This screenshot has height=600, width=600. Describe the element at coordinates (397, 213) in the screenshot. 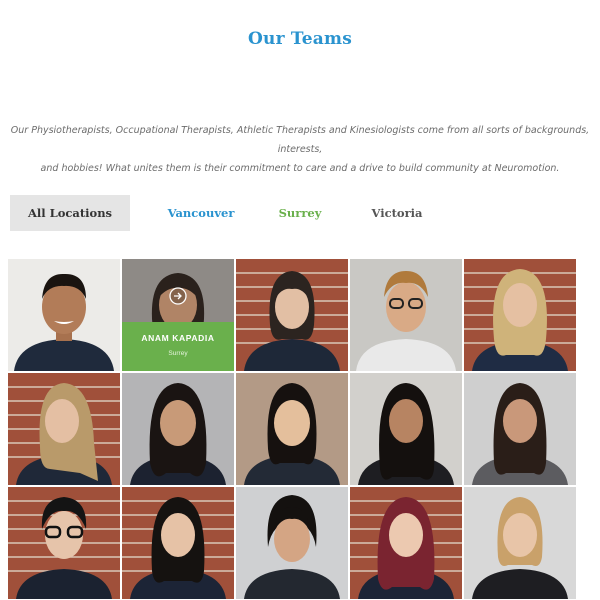

I see `filter-victoria: Victoria` at that location.